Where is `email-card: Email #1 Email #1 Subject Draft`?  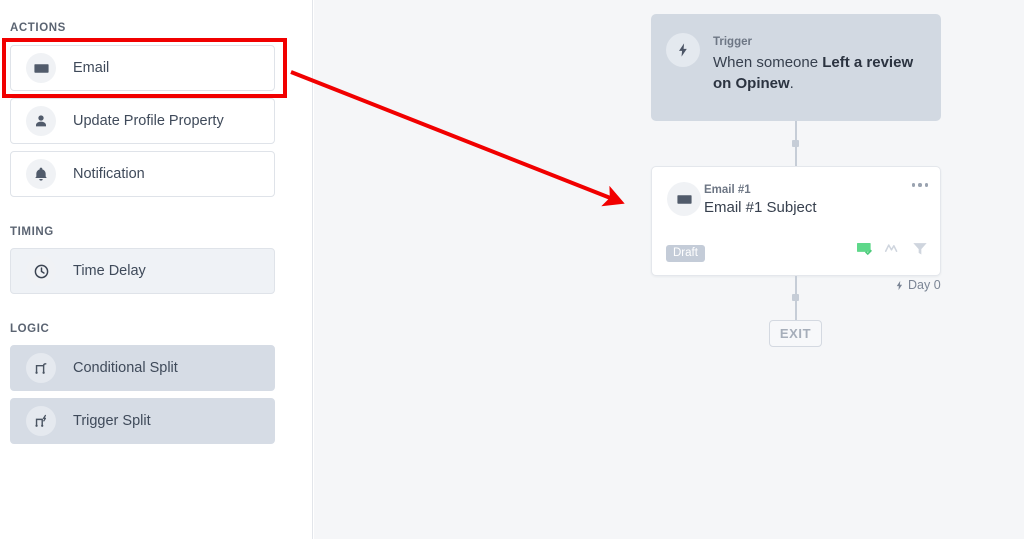
email-card: Email #1 Email #1 Subject Draft is located at coordinates (796, 221).